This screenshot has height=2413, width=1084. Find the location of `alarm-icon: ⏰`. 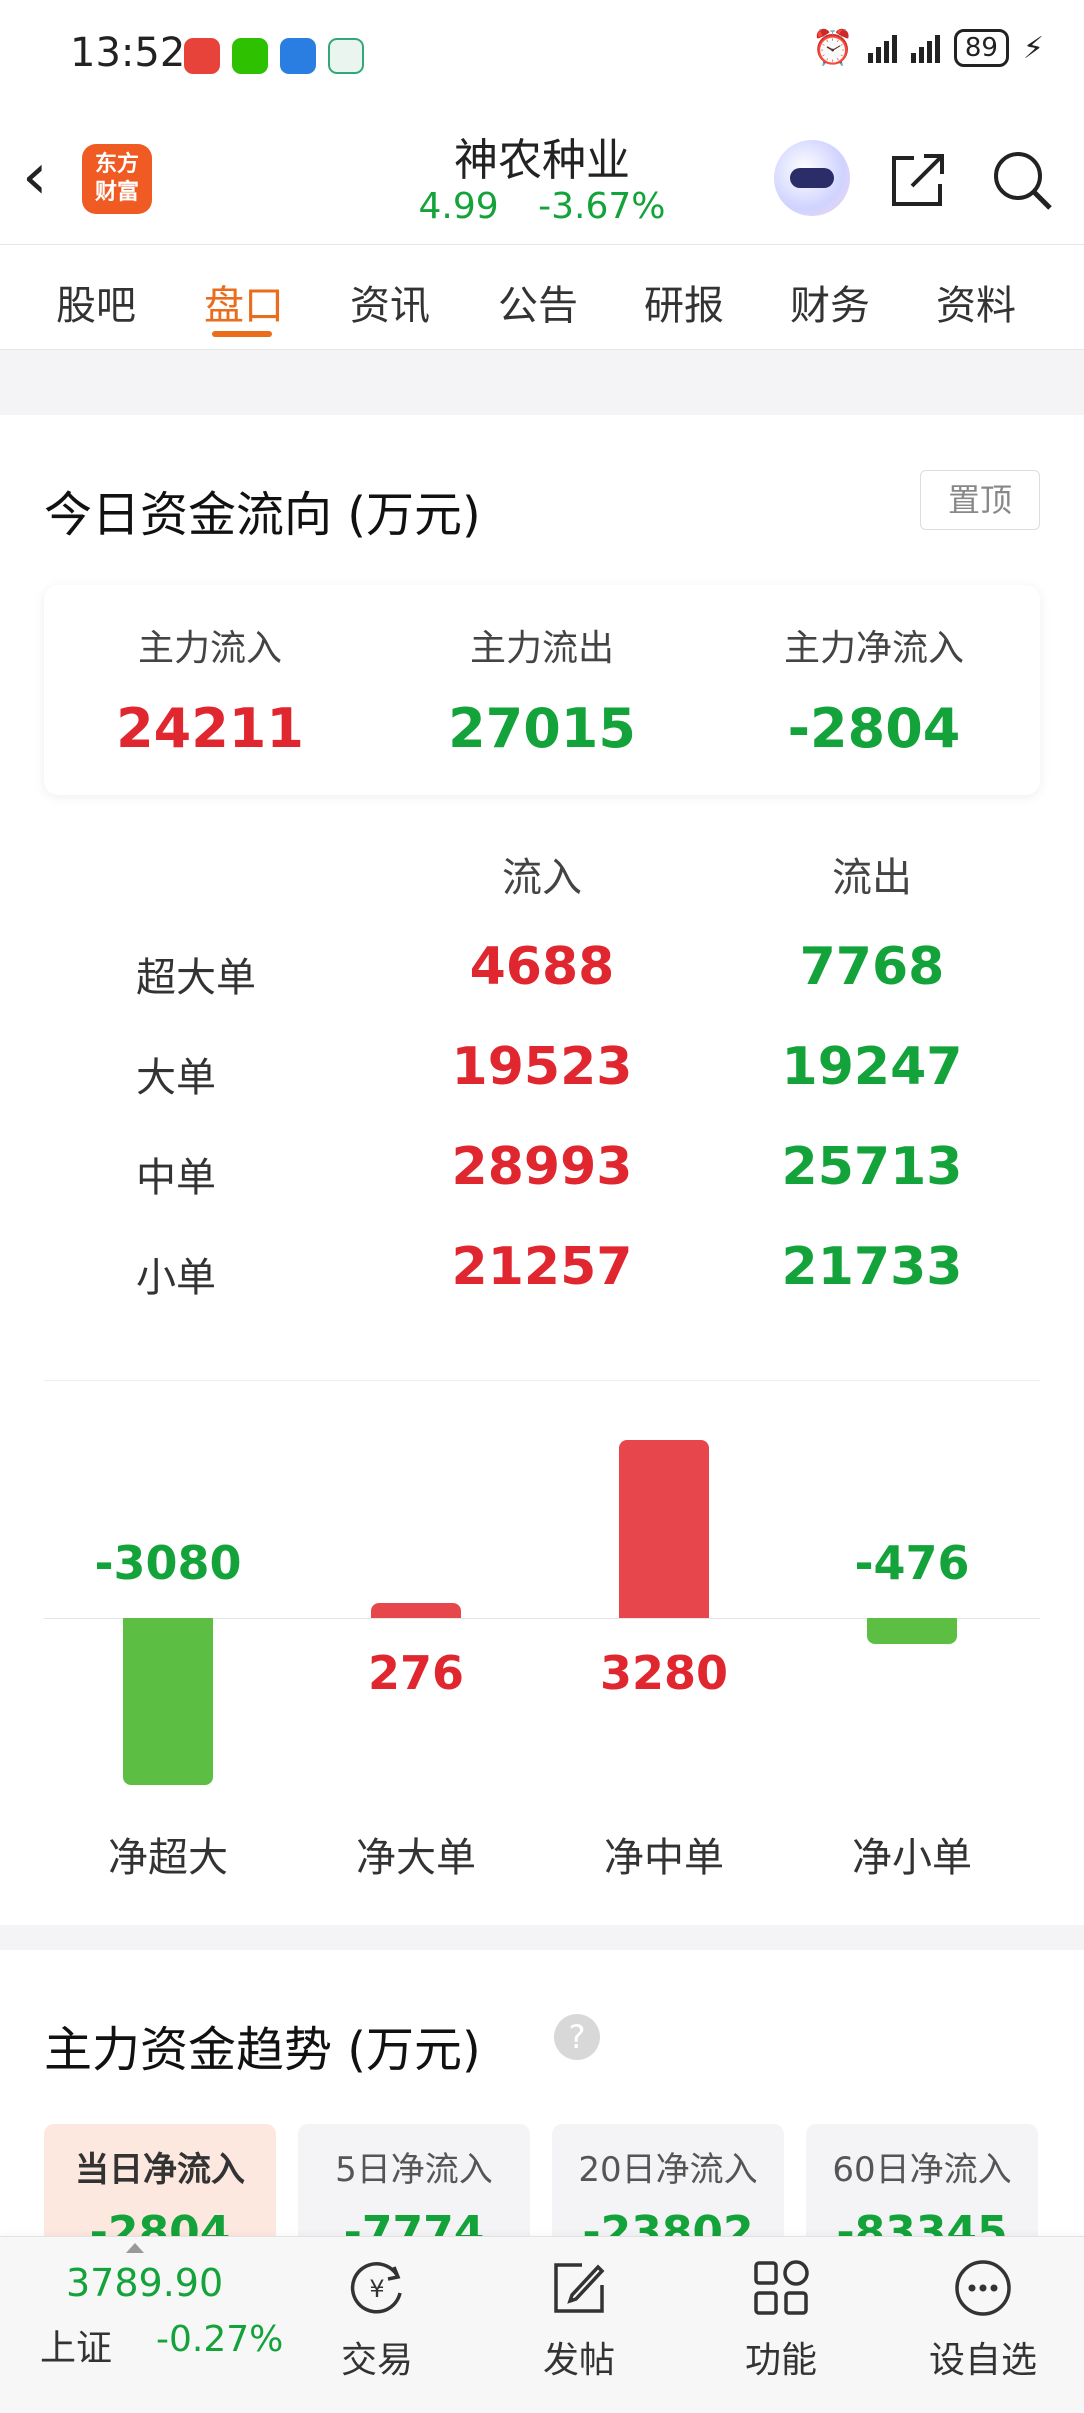

alarm-icon: ⏰ is located at coordinates (832, 48).